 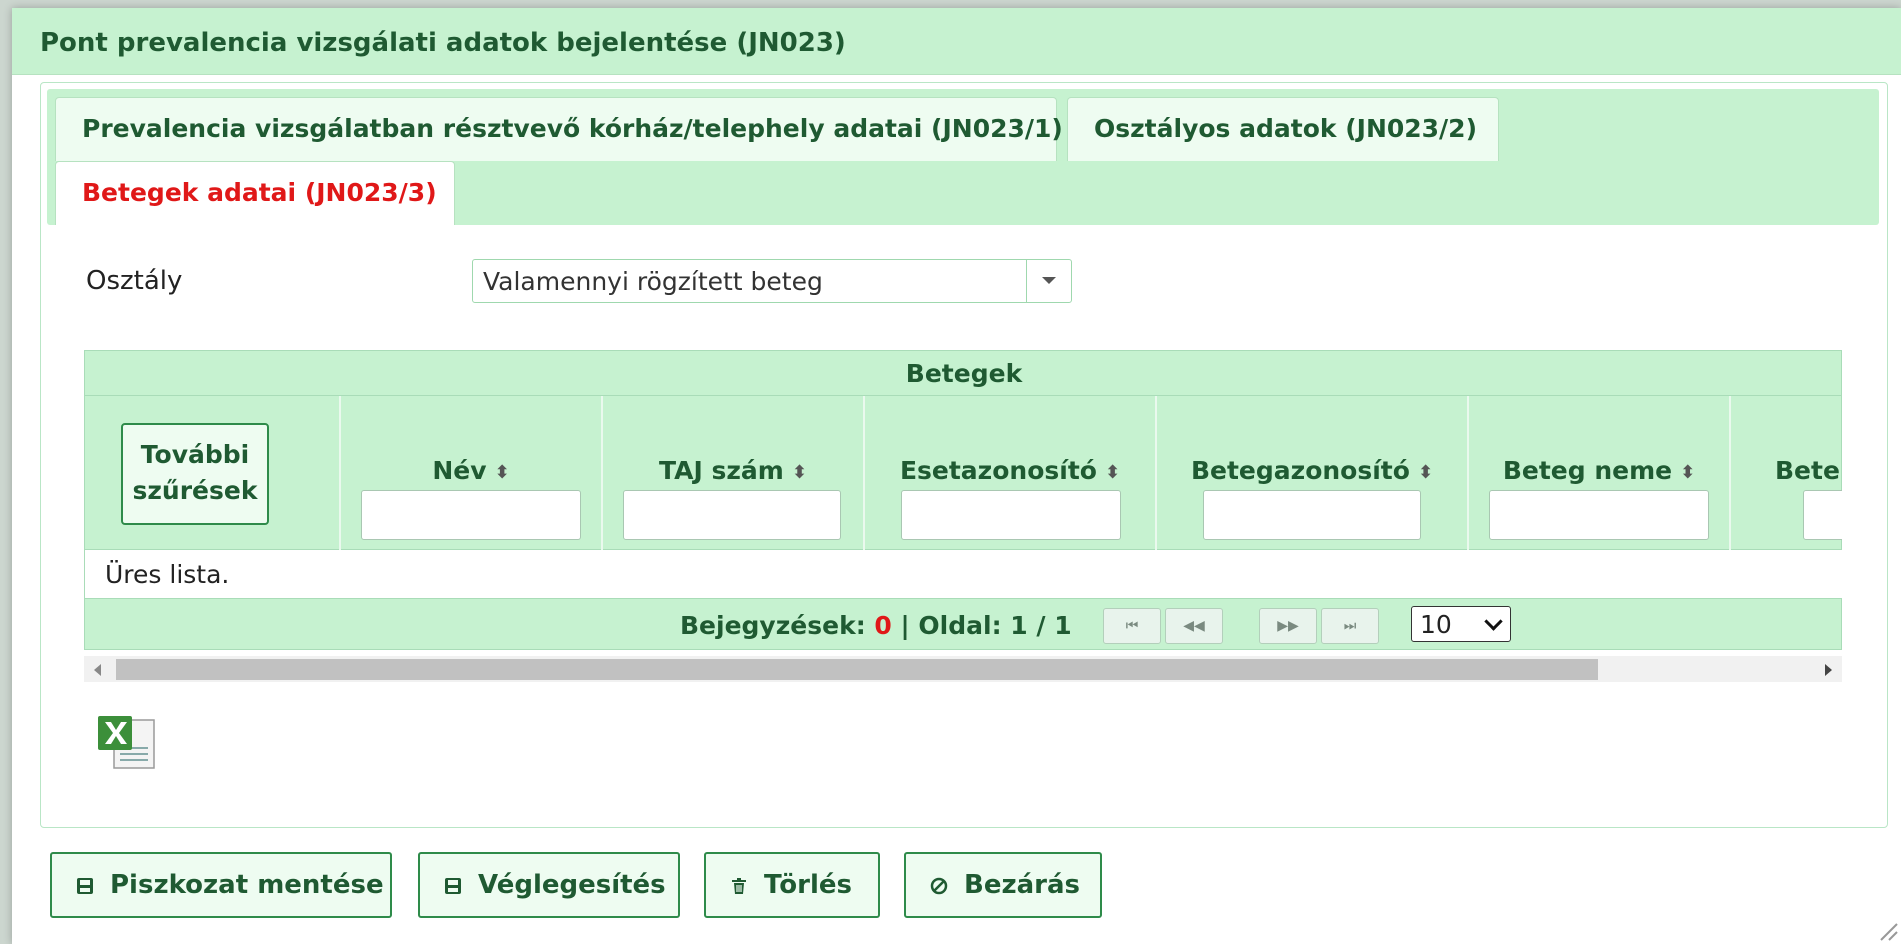 I want to click on scroll-left-arrow-icon, so click(x=97, y=670).